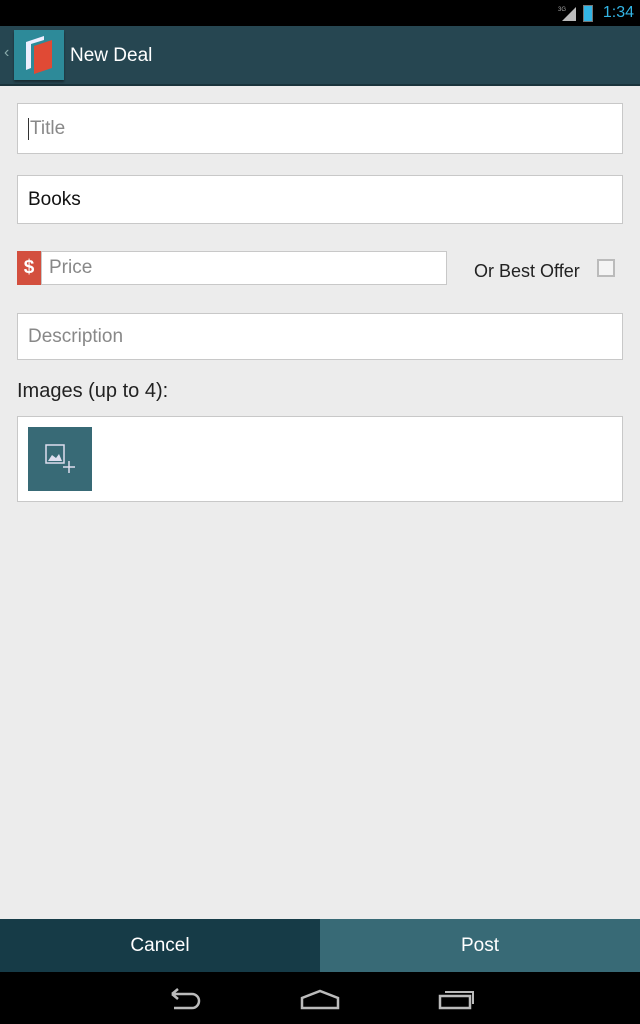 Image resolution: width=640 pixels, height=1024 pixels. What do you see at coordinates (244, 268) in the screenshot?
I see `price-input: Price` at bounding box center [244, 268].